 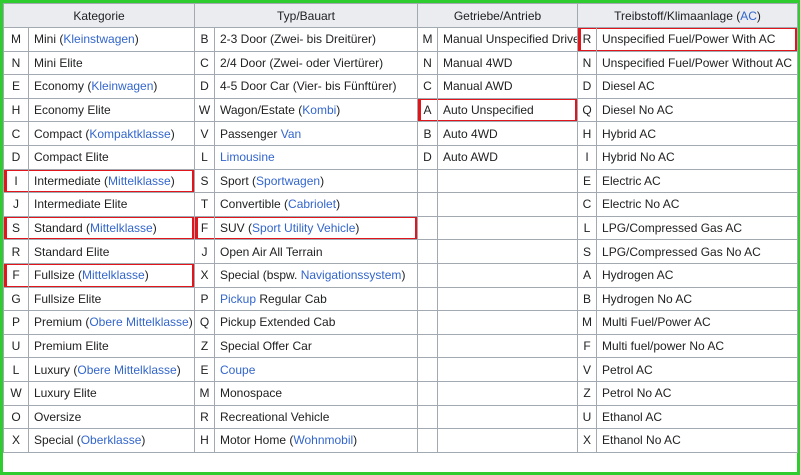 I want to click on description-cell: Diesel AC, so click(x=697, y=86).